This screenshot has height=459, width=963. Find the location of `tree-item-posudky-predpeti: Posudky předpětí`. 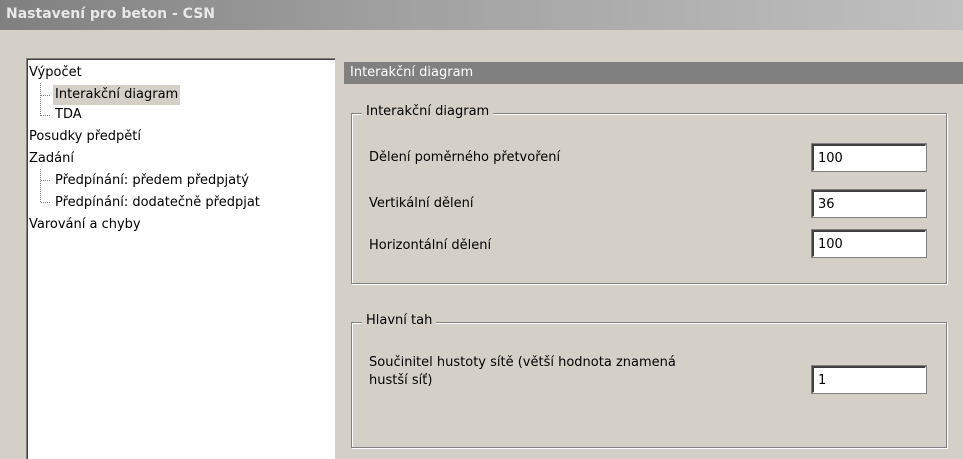

tree-item-posudky-predpeti: Posudky předpětí is located at coordinates (85, 137).